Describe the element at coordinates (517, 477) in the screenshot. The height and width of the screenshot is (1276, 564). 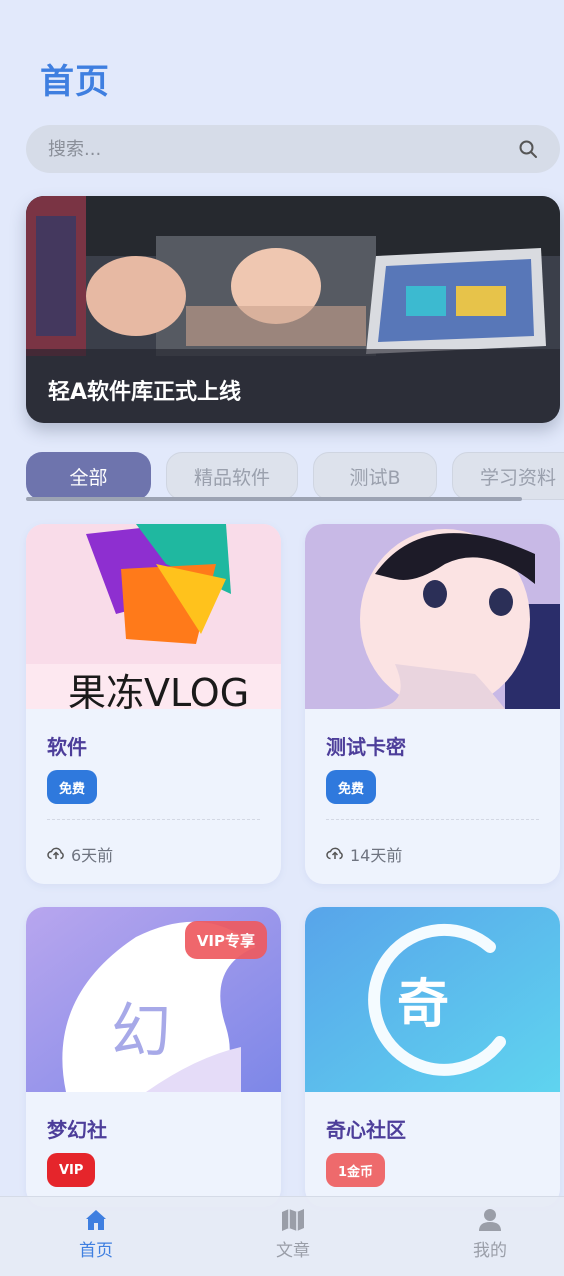
I see `tab-label: 学习资料` at that location.